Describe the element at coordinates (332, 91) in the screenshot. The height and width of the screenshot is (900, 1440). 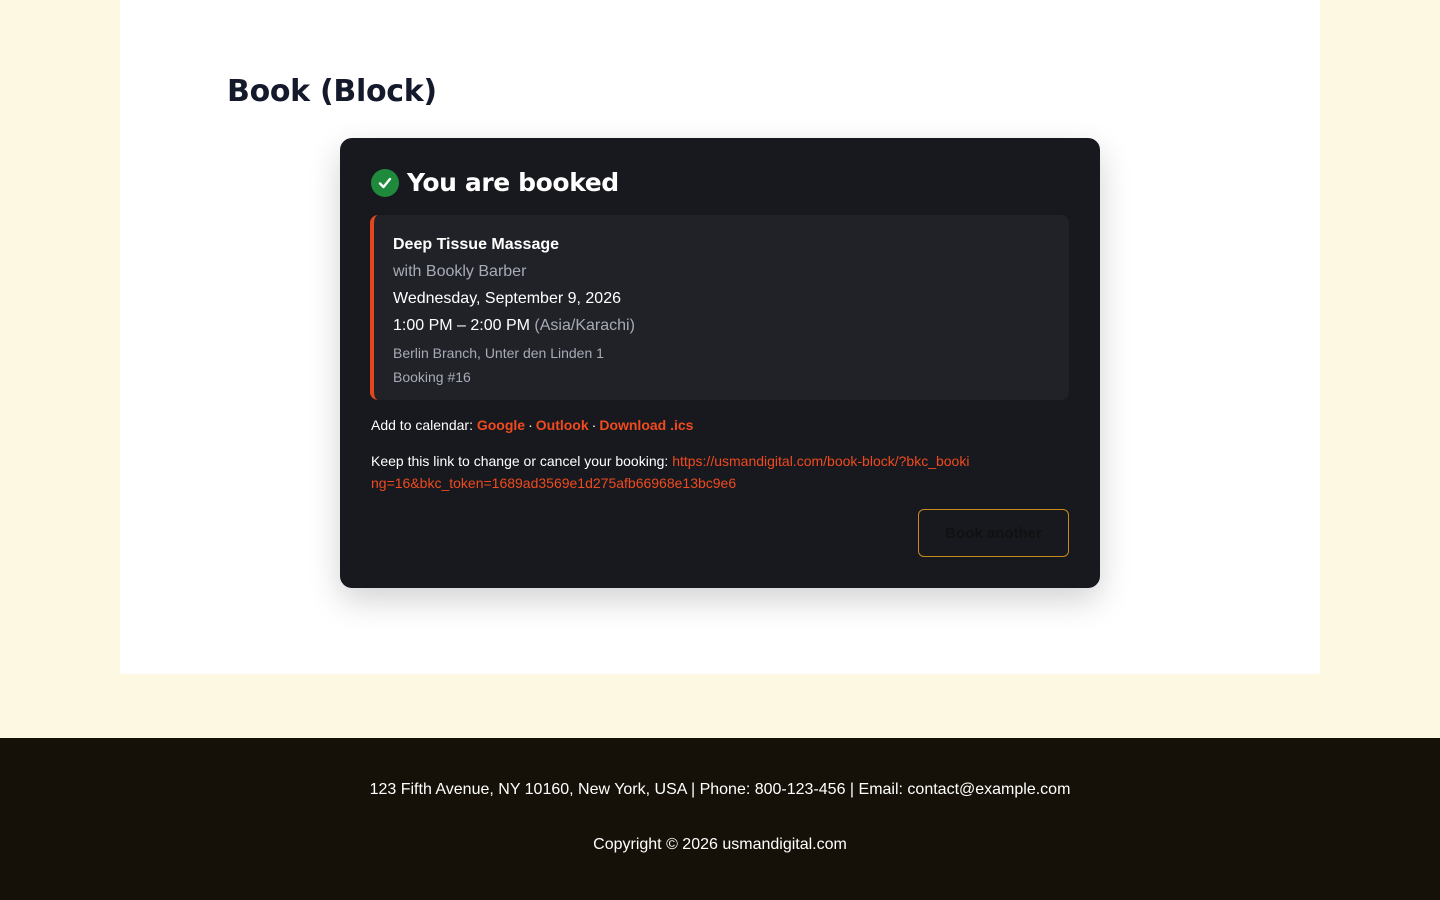
I see `page-title: Book (Block)` at that location.